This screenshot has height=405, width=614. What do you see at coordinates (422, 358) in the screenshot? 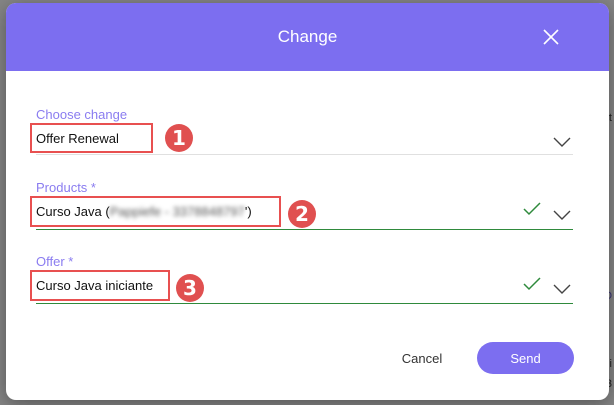
I see `cancel-button: Cancel` at bounding box center [422, 358].